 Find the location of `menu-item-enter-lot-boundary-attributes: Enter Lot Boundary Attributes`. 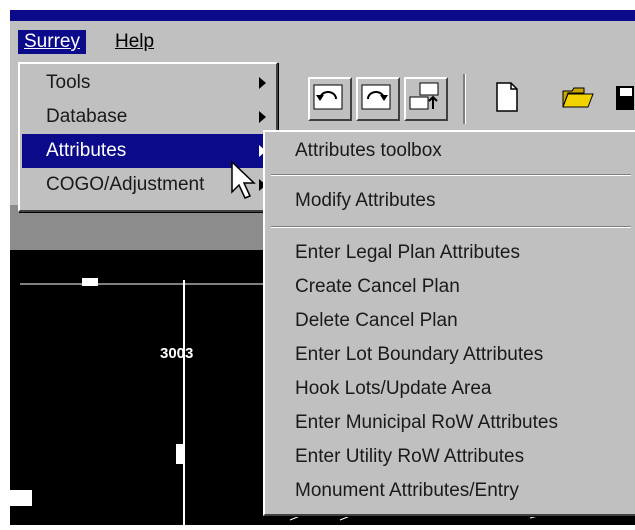

menu-item-enter-lot-boundary-attributes: Enter Lot Boundary Attributes is located at coordinates (451, 355).